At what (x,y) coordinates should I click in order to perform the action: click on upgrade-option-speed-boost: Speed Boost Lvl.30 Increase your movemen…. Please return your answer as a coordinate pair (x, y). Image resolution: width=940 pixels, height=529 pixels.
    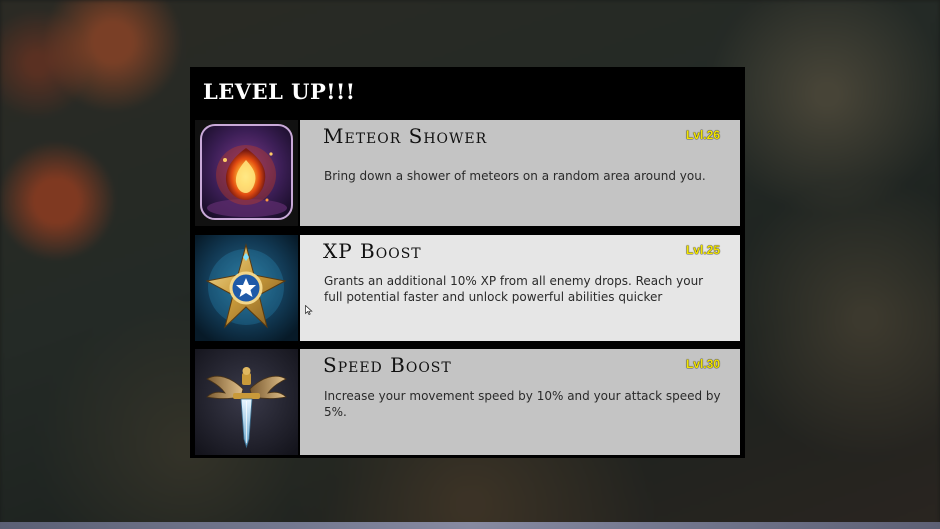
    Looking at the image, I should click on (467, 402).